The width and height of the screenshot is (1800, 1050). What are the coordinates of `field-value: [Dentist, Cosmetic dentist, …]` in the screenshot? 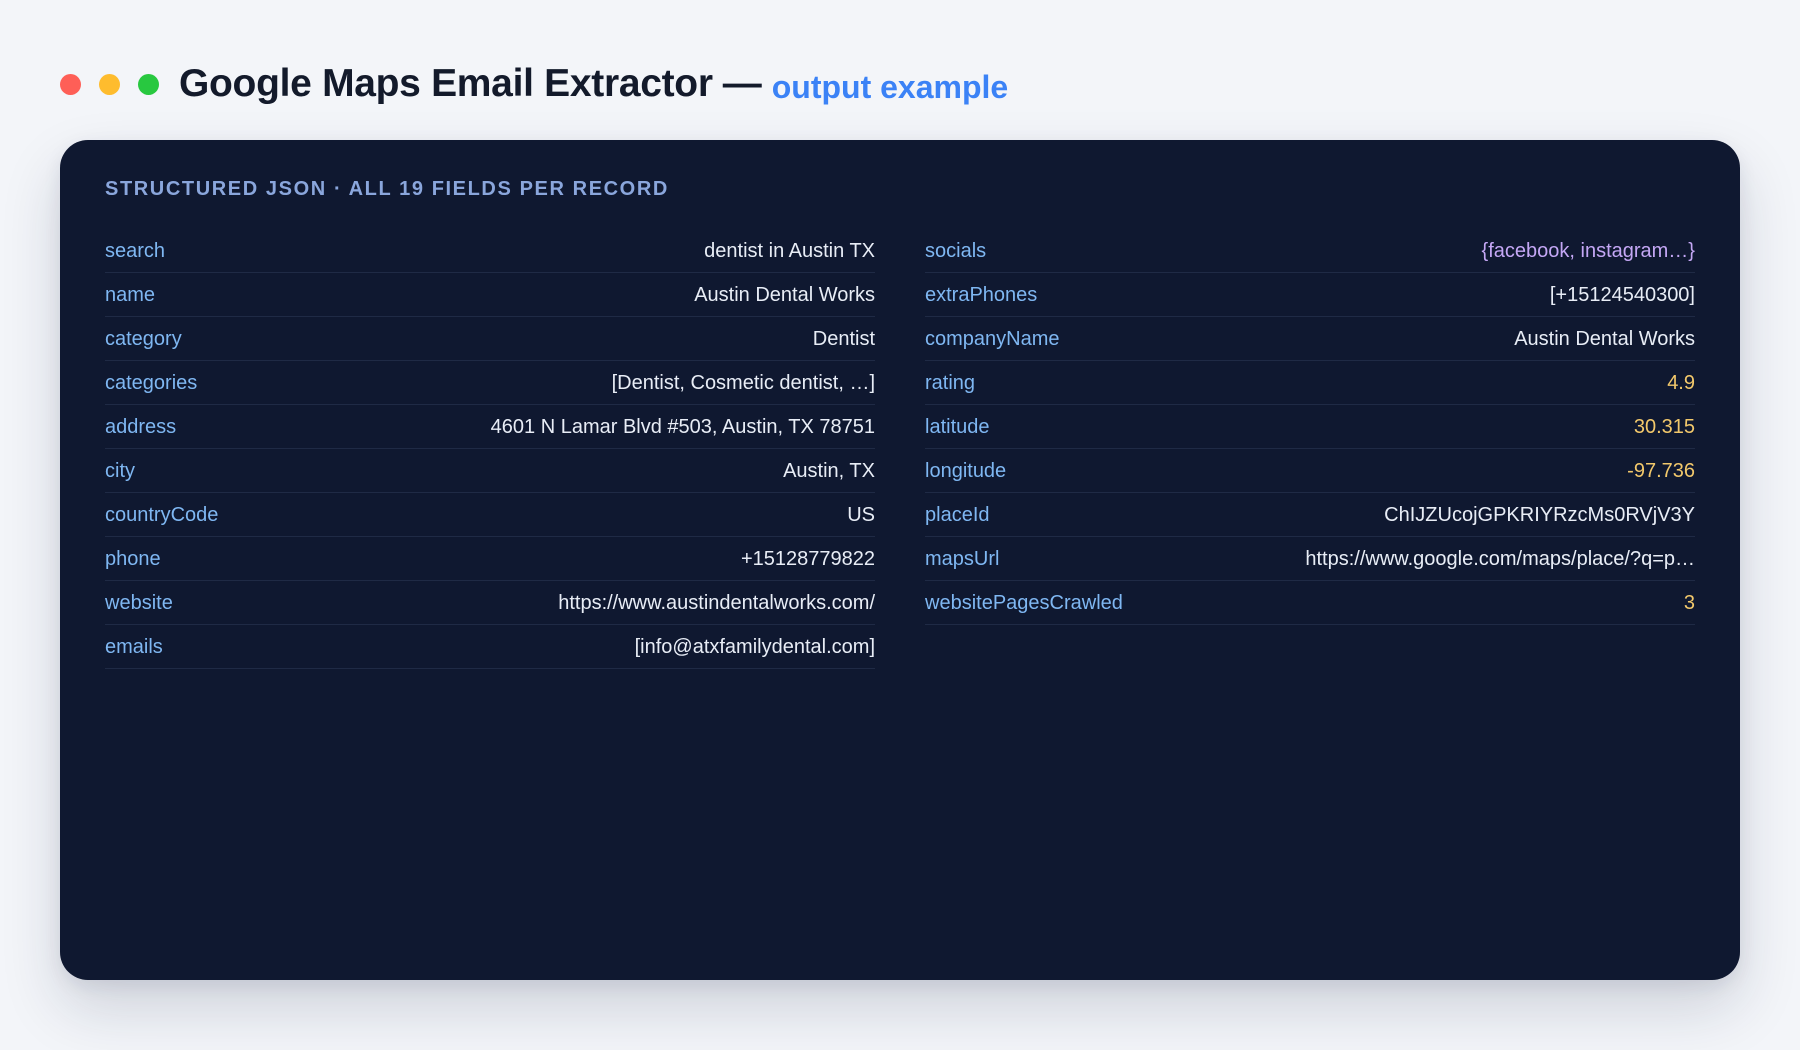 It's located at (743, 383).